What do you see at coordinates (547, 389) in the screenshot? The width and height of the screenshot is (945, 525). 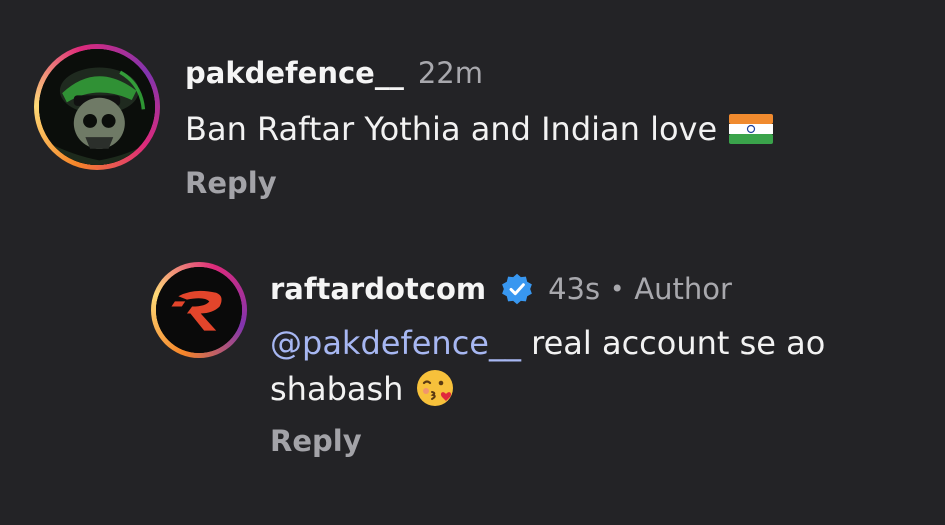 I see `comment-text-line2: shabash` at bounding box center [547, 389].